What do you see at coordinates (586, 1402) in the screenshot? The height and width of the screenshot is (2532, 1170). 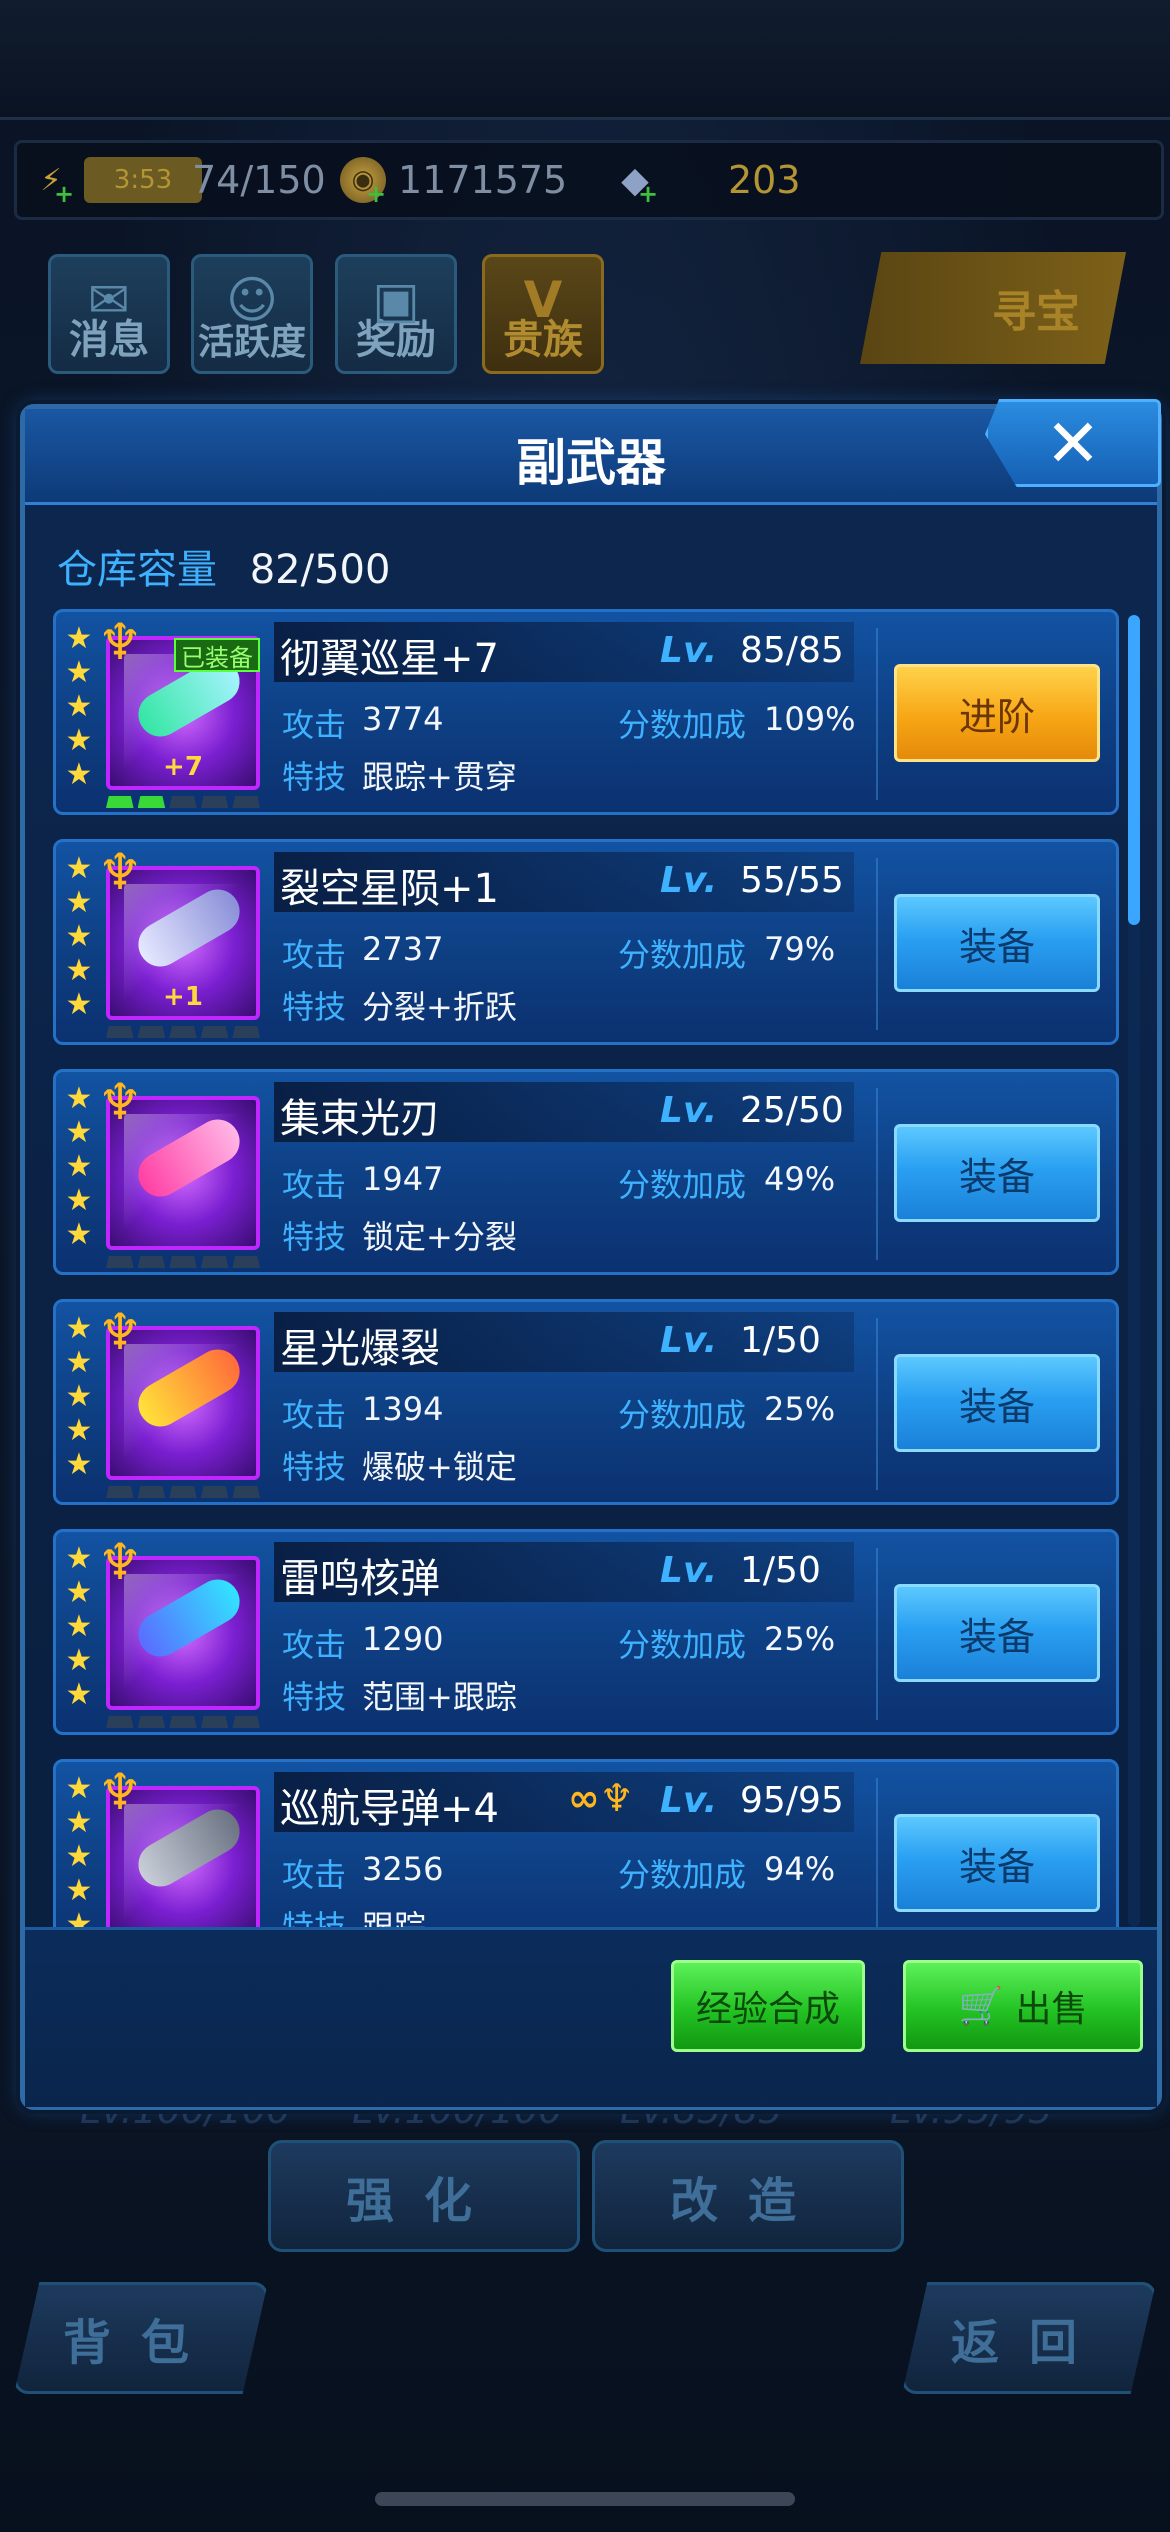 I see `weapon-card: ★ ★ ★ ★ ★ ♆ 星光爆裂 Lv. 1/50 攻击 1394 分数加成 25% 特技 爆破+锁定 装备` at bounding box center [586, 1402].